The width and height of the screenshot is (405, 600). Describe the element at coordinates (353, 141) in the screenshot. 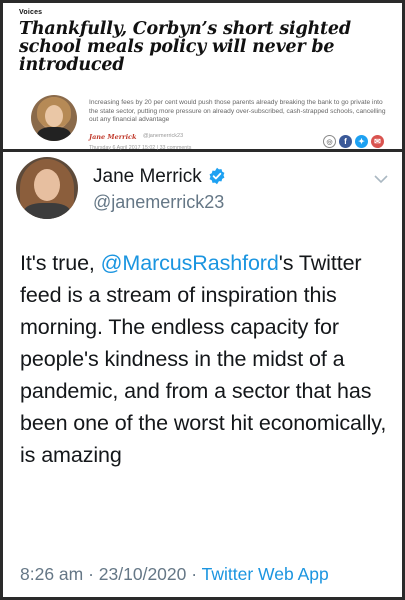

I see `share-bar: ◎ f ✦ ✉` at that location.